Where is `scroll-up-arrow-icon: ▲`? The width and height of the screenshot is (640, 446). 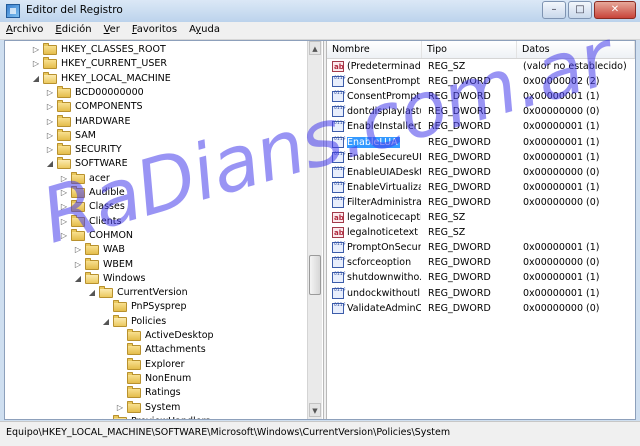 scroll-up-arrow-icon: ▲ is located at coordinates (315, 48).